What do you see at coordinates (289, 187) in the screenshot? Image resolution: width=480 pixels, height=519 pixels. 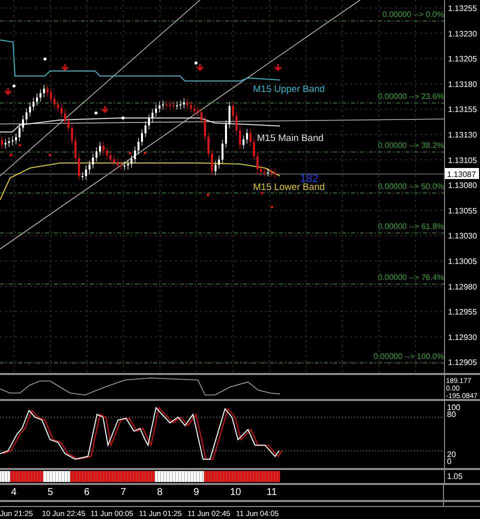 I see `band-label: M15 Lower Band` at bounding box center [289, 187].